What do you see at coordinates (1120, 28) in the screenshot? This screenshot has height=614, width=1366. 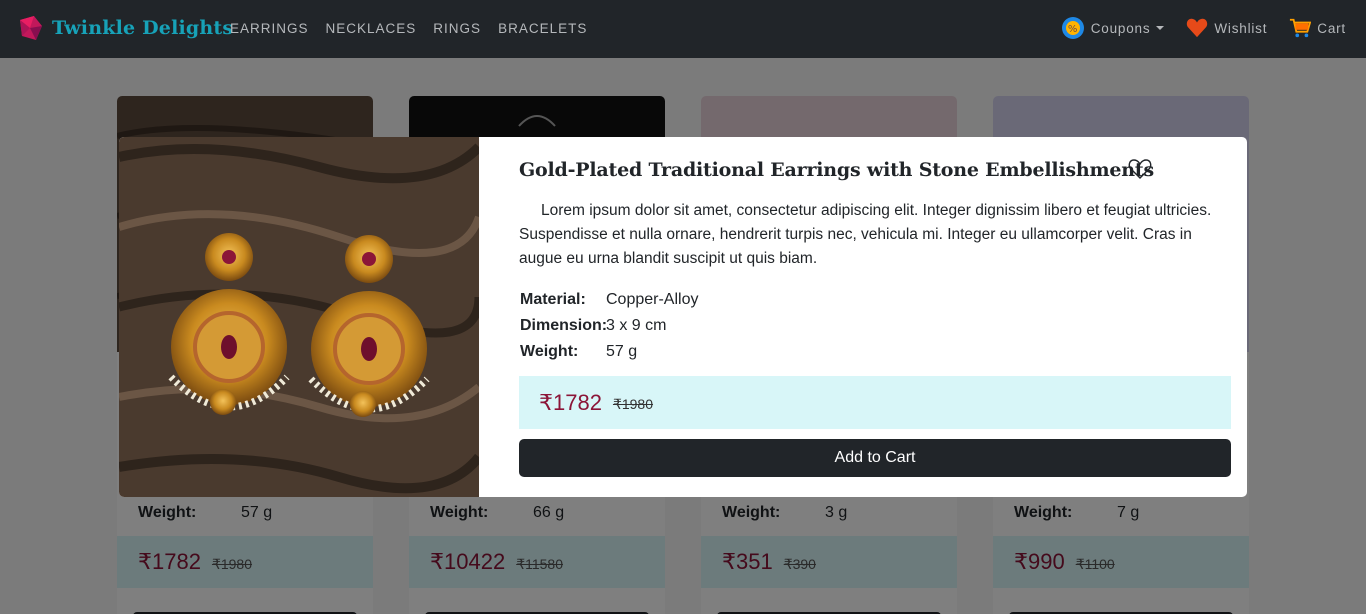 I see `coupons-label: Coupons` at bounding box center [1120, 28].